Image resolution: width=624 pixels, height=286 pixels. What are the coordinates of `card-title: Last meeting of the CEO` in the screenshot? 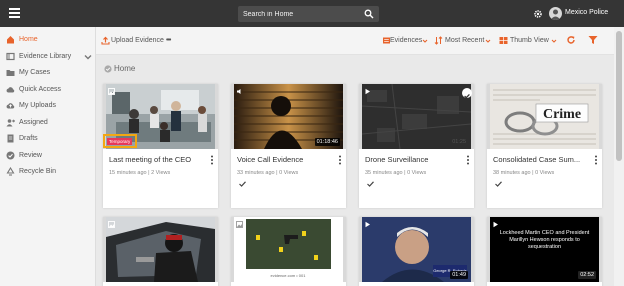 It's located at (157, 159).